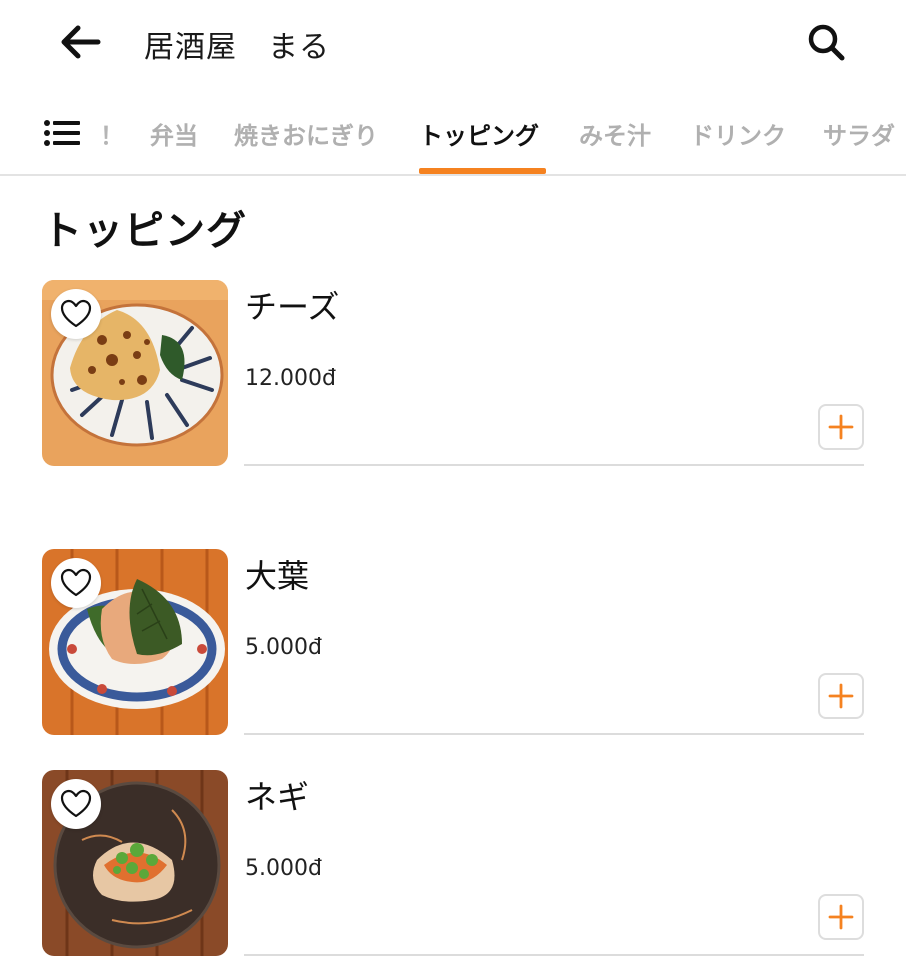 Image resolution: width=906 pixels, height=980 pixels. Describe the element at coordinates (237, 47) in the screenshot. I see `shop-title: 居酒屋 まる` at that location.